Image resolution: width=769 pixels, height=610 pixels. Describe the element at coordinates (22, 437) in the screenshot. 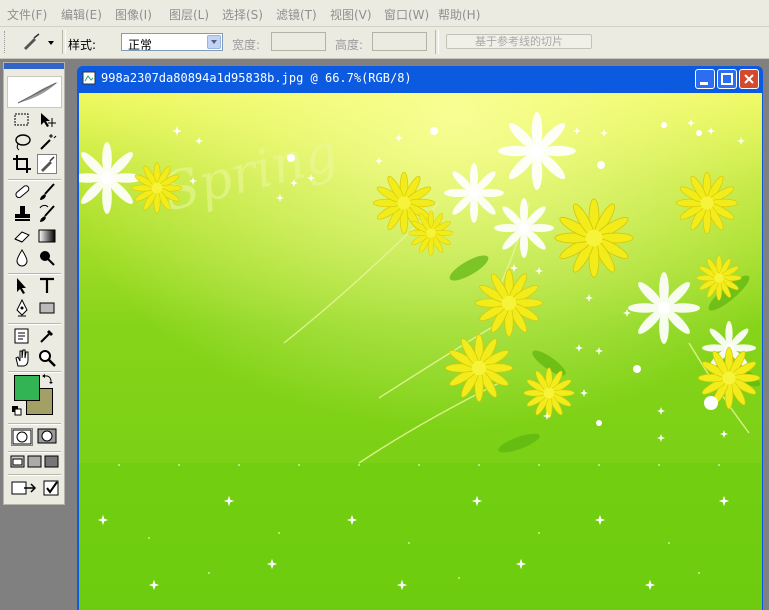

I see `standard-mode-button` at that location.